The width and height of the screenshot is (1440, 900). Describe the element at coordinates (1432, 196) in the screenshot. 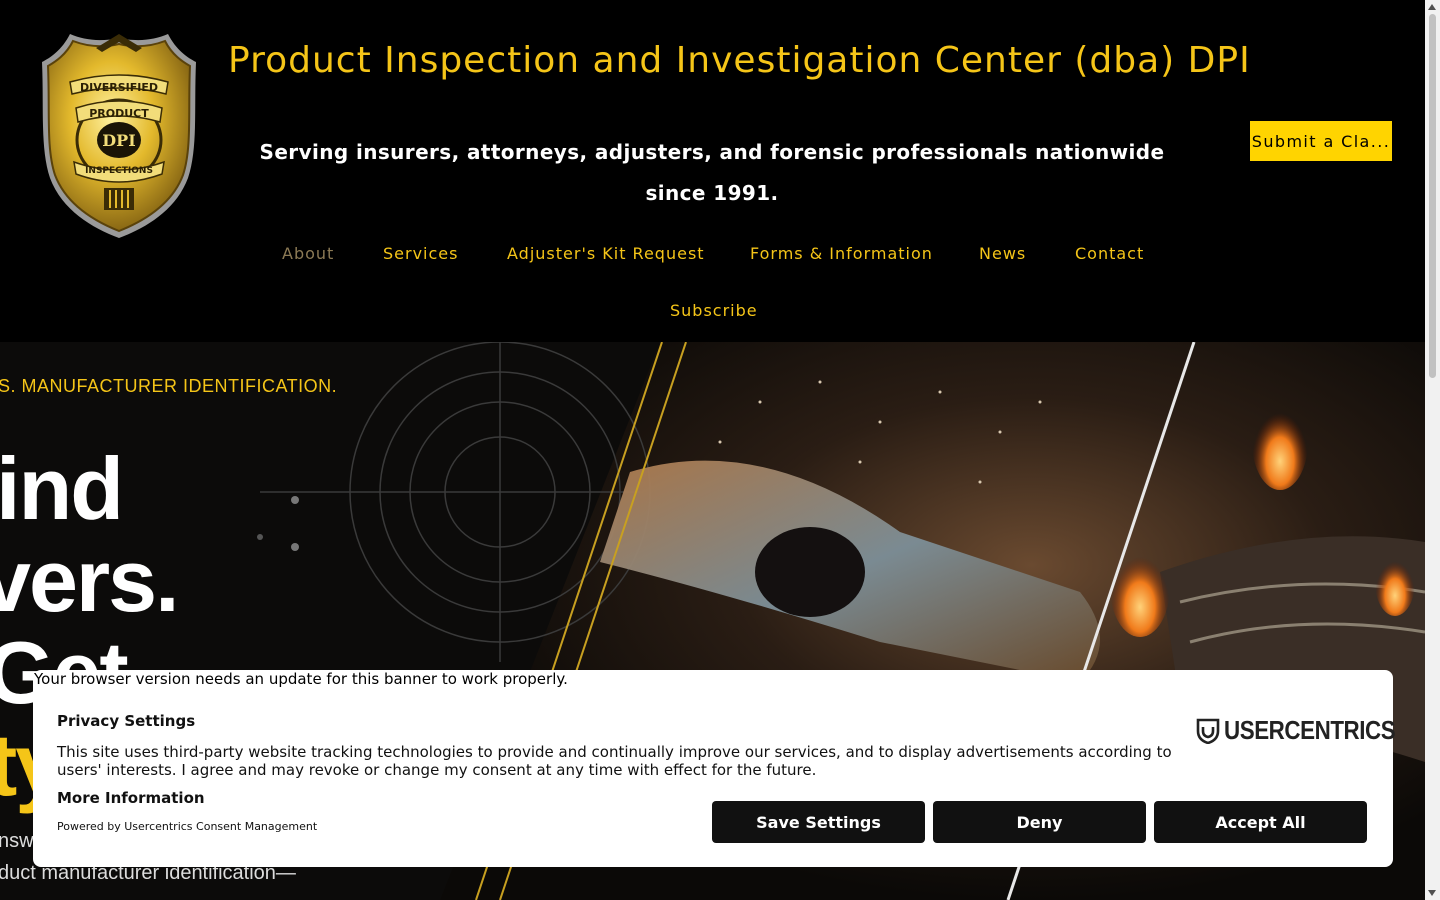

I see `scrollbar-thumb` at that location.